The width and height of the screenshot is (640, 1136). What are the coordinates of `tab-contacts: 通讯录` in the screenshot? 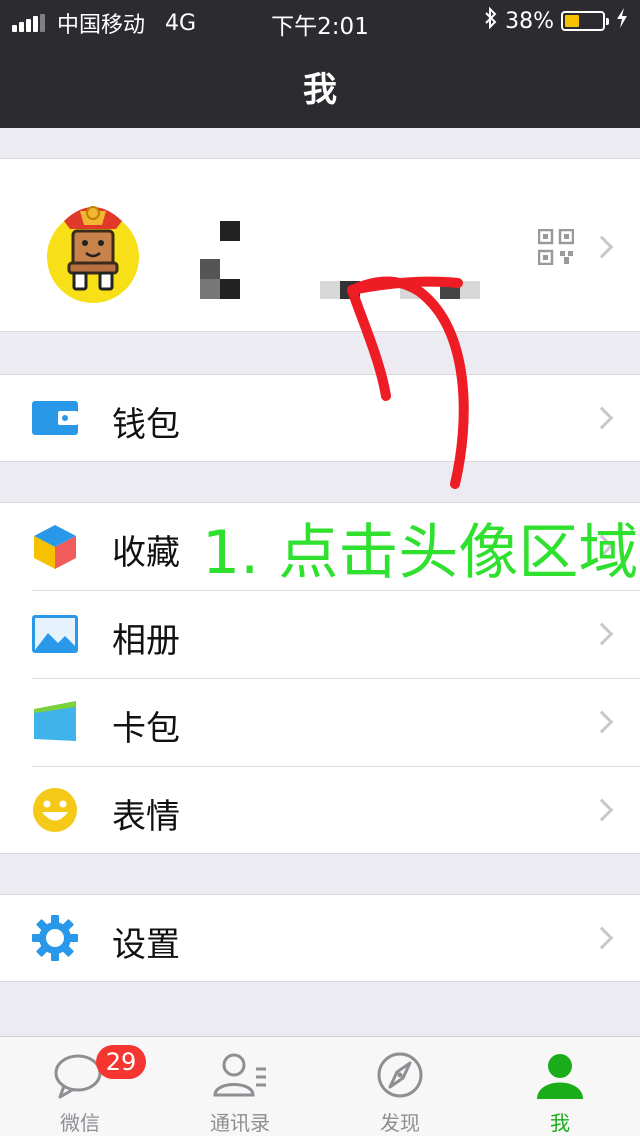 It's located at (240, 1086).